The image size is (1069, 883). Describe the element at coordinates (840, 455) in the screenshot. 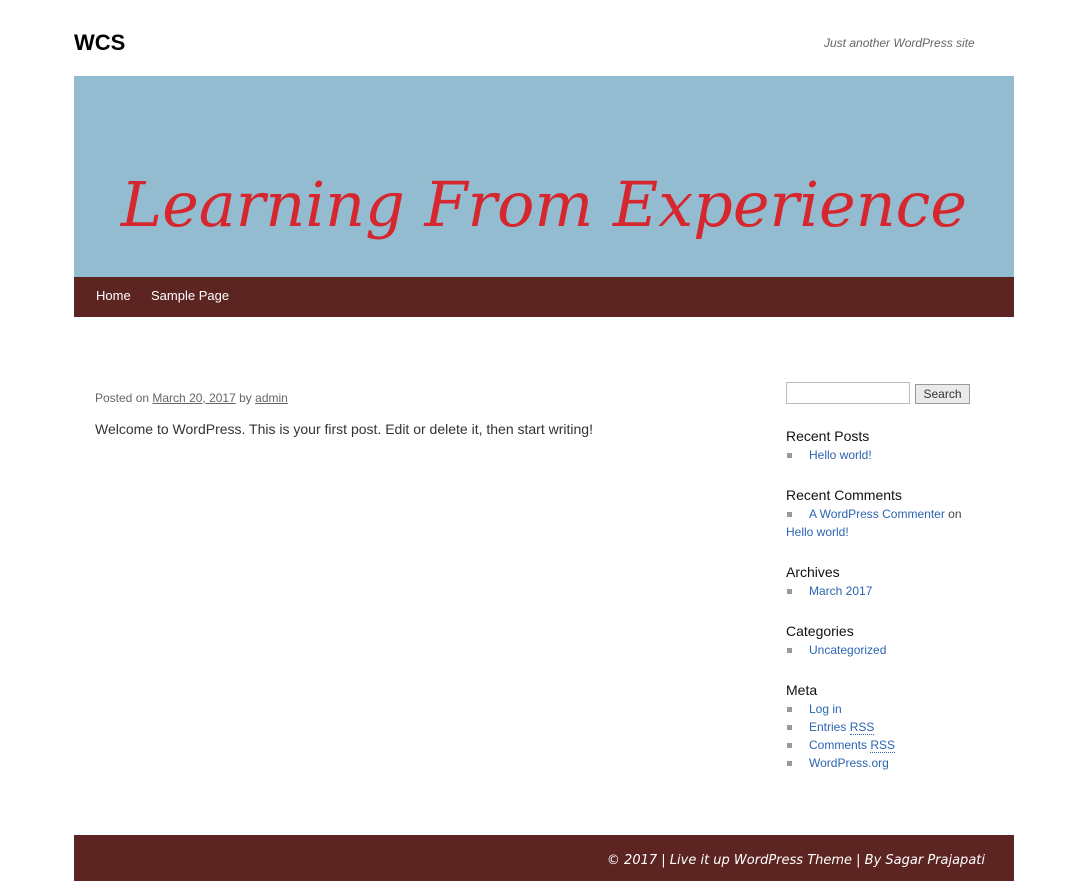

I see `recent-post-link: Hello world!` at that location.